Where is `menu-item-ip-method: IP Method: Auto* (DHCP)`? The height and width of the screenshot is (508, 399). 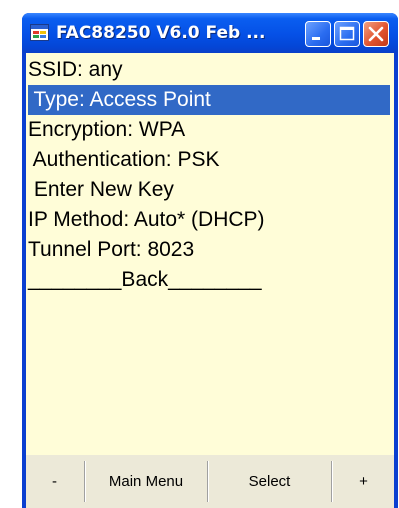
menu-item-ip-method: IP Method: Auto* (DHCP) is located at coordinates (209, 220).